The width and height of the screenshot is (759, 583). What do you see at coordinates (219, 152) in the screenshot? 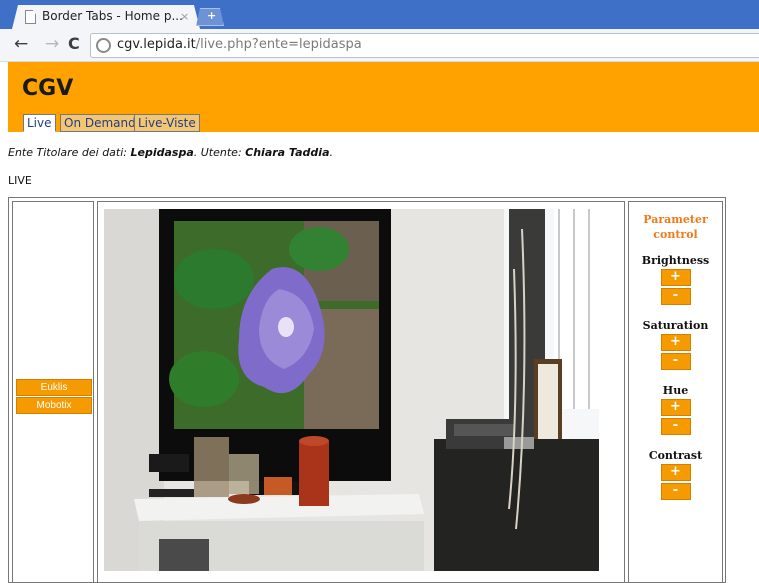
I see `user-prefix: . Utente:` at bounding box center [219, 152].